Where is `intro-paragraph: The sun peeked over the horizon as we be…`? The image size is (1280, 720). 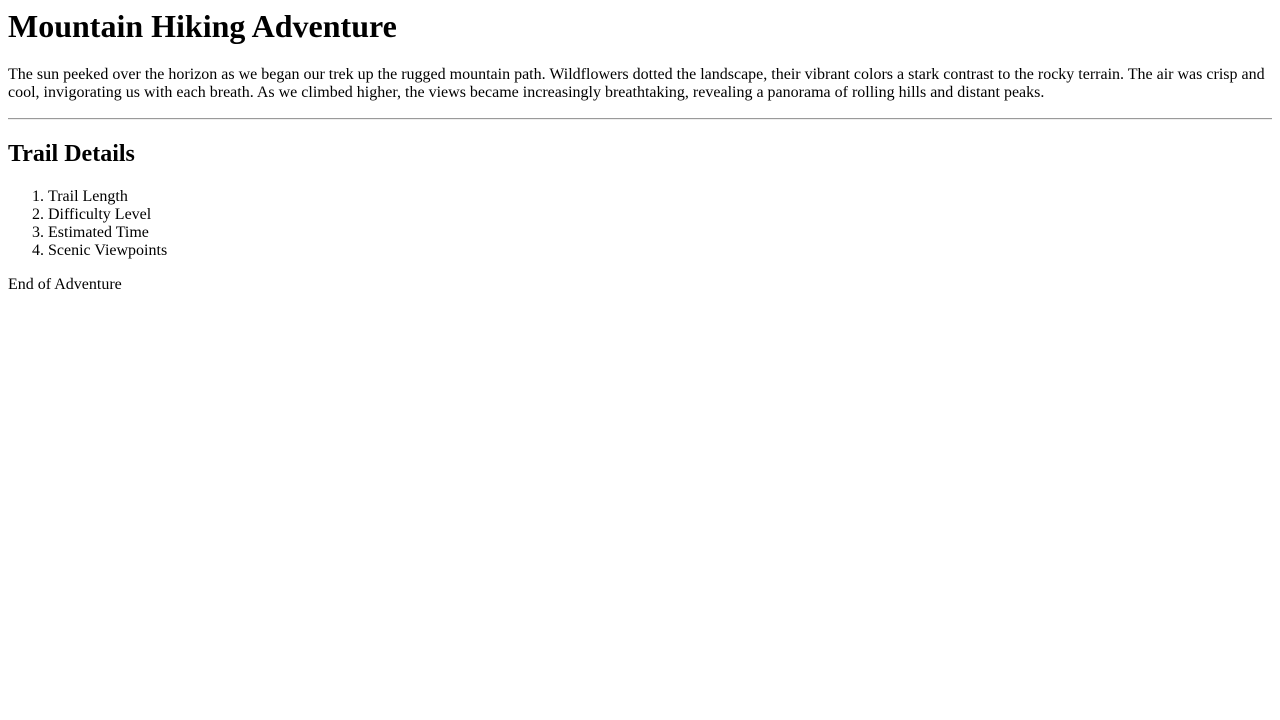 intro-paragraph: The sun peeked over the horizon as we be… is located at coordinates (636, 83).